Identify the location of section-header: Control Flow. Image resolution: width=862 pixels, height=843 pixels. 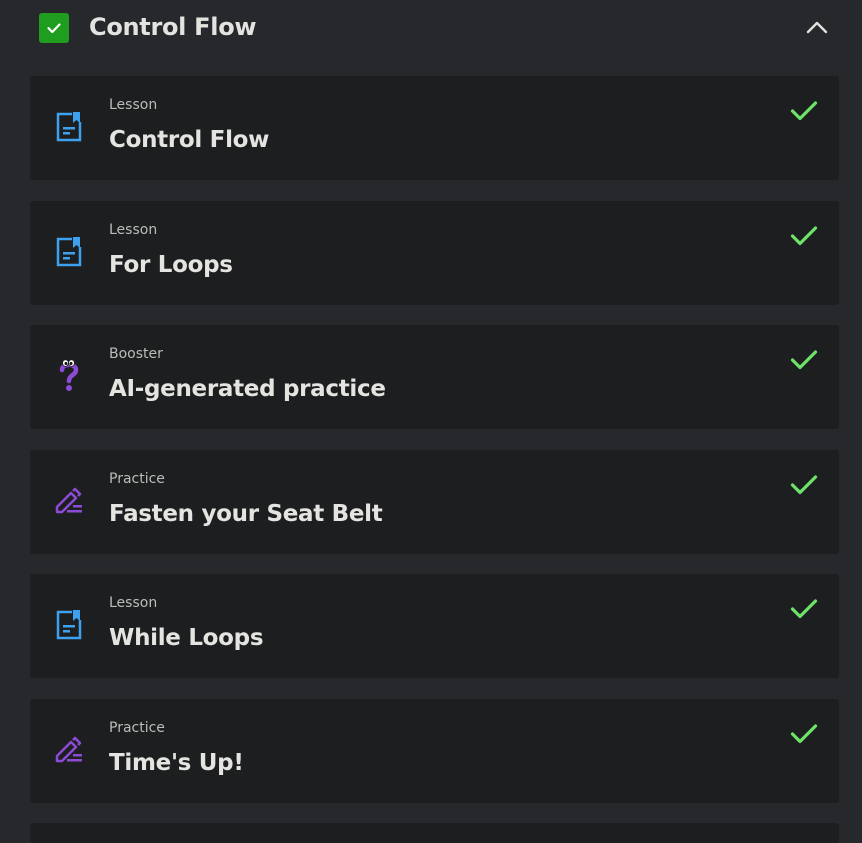
(431, 29).